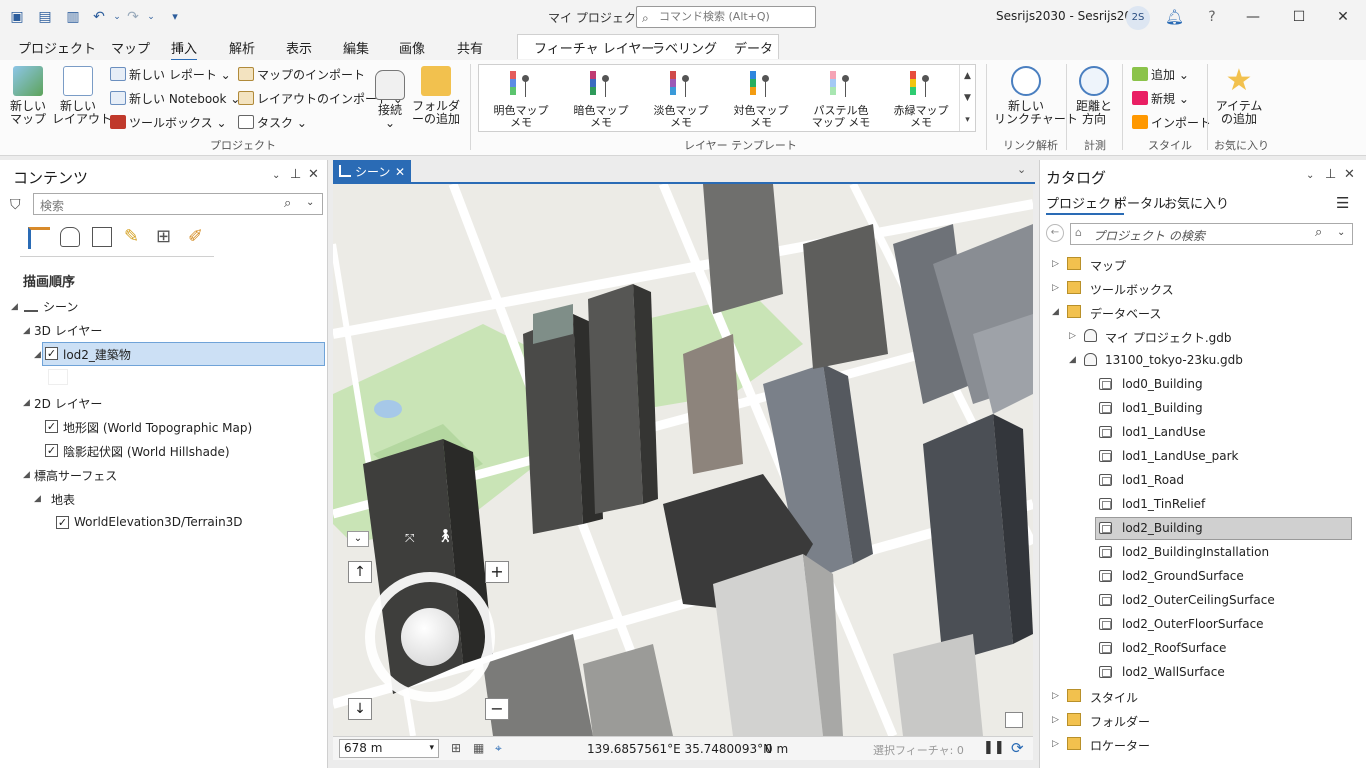 This screenshot has height=768, width=1366. Describe the element at coordinates (158, 522) in the screenshot. I see `tree-terrain: WorldElevation3D/Terrain3D` at that location.